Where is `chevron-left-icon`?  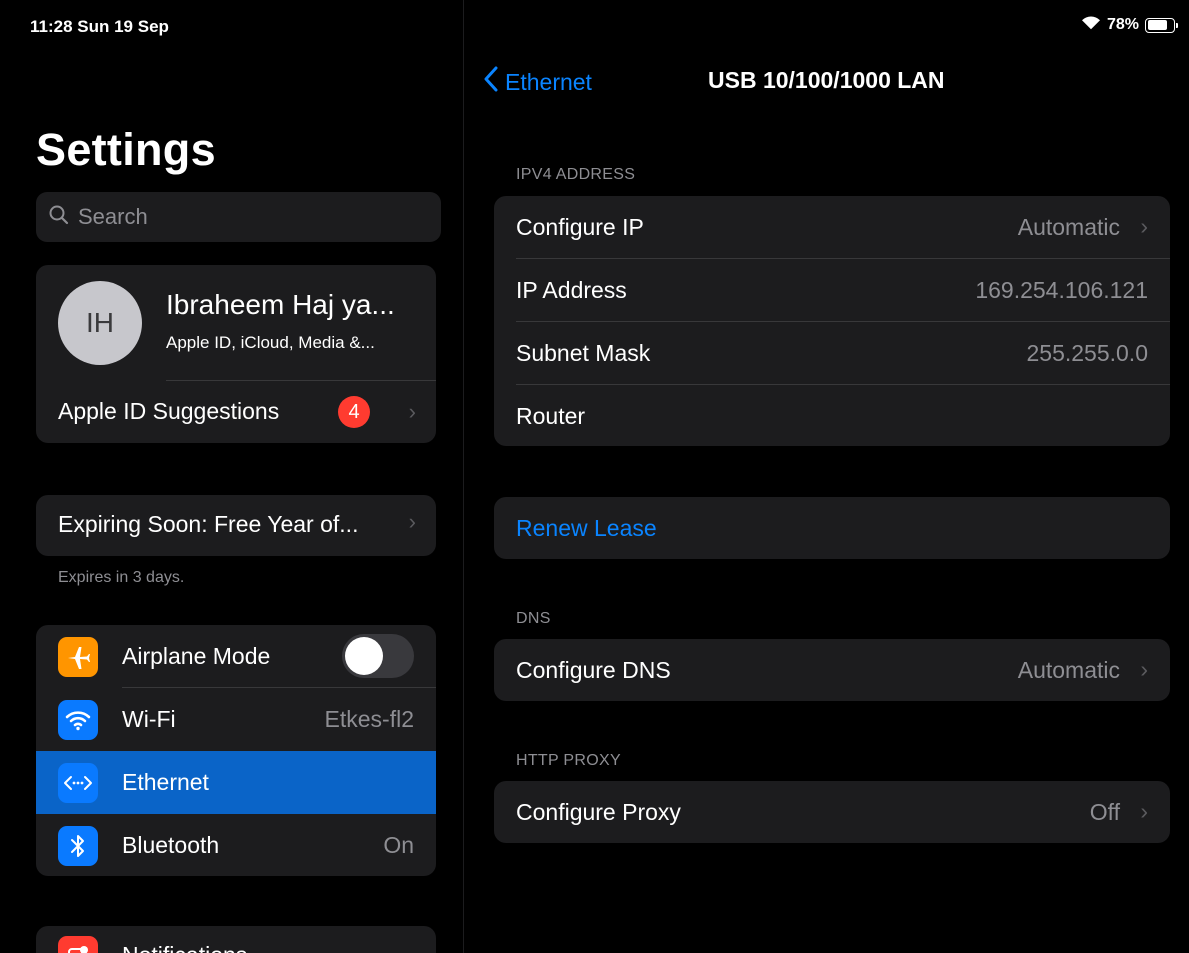
chevron-left-icon is located at coordinates (491, 82).